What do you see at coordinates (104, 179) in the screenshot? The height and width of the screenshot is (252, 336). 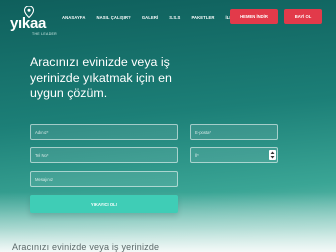 I see `message-field: Mesajınız` at bounding box center [104, 179].